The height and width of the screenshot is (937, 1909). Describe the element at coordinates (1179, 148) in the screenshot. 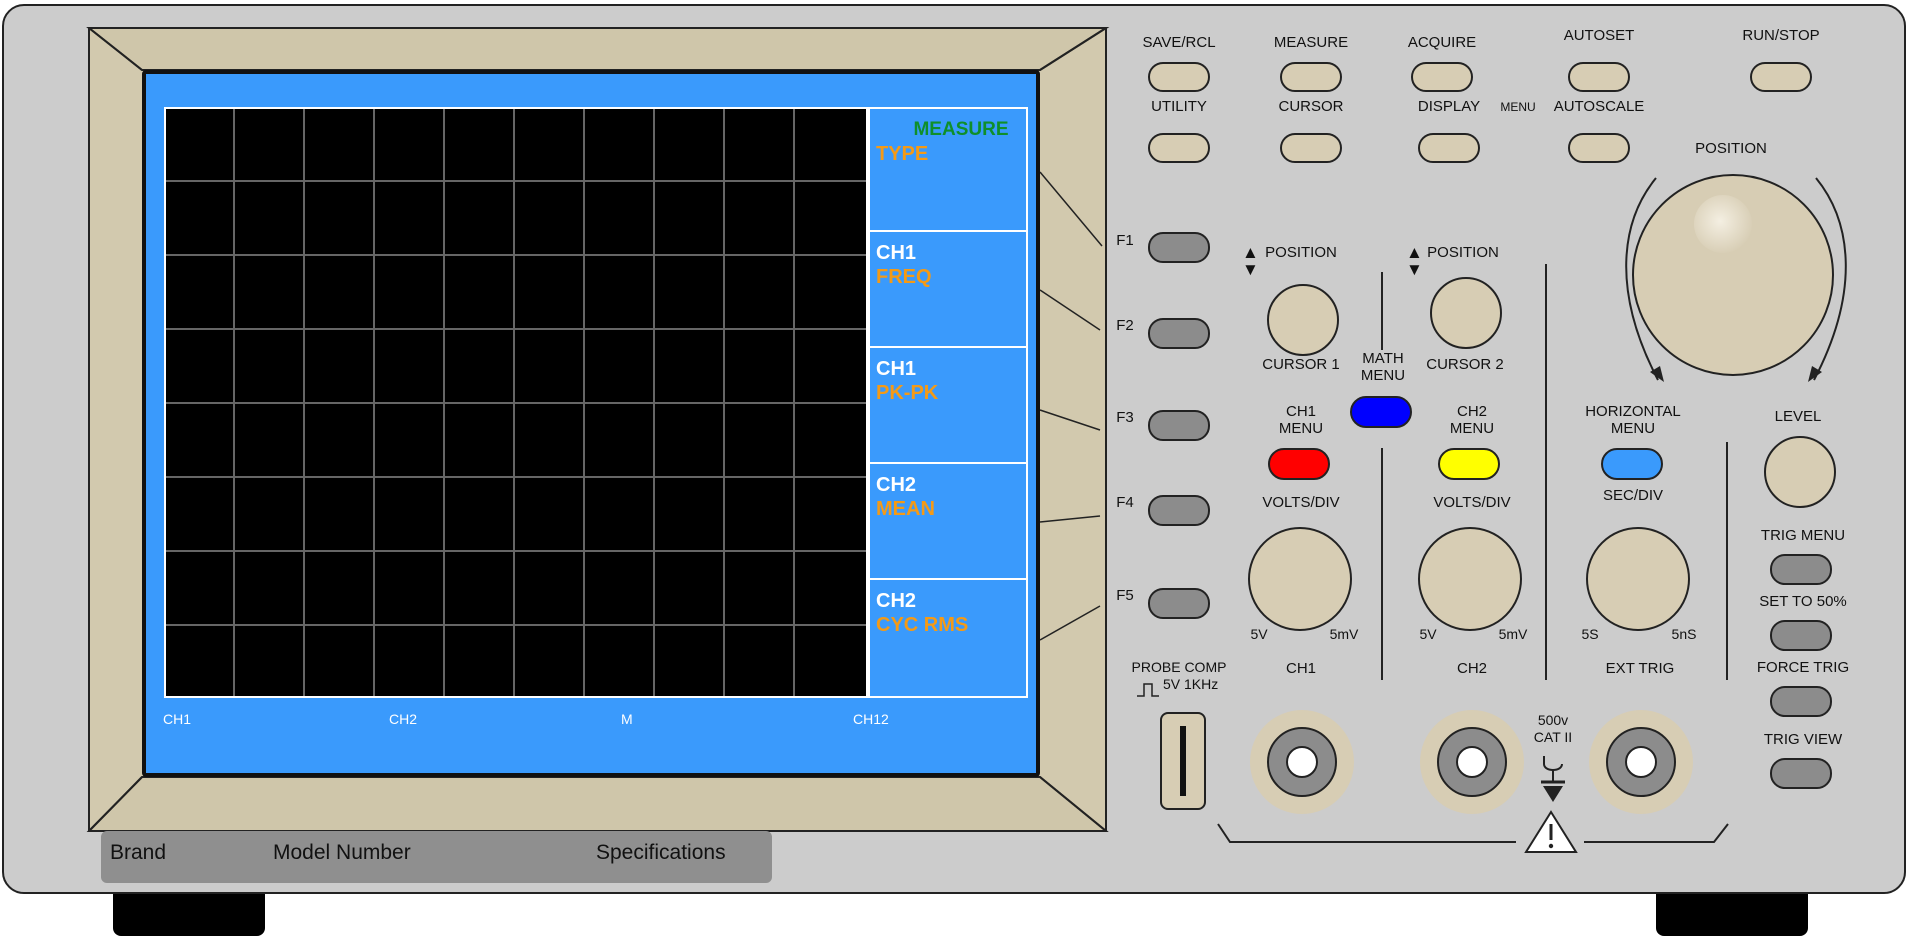

I see `utility-button` at that location.